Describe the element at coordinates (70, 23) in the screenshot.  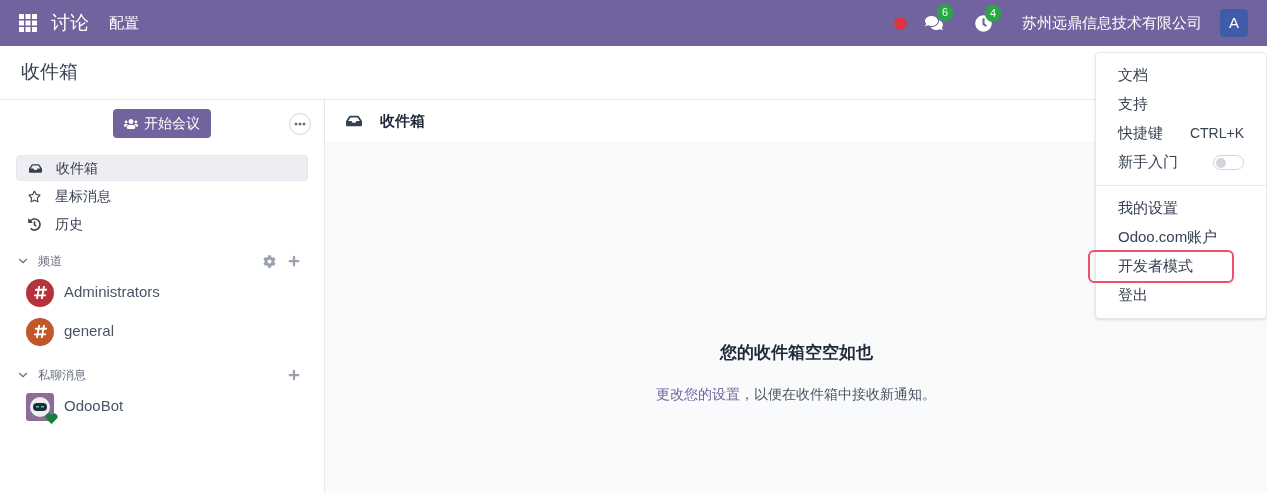
I see `app-name: 讨论` at that location.